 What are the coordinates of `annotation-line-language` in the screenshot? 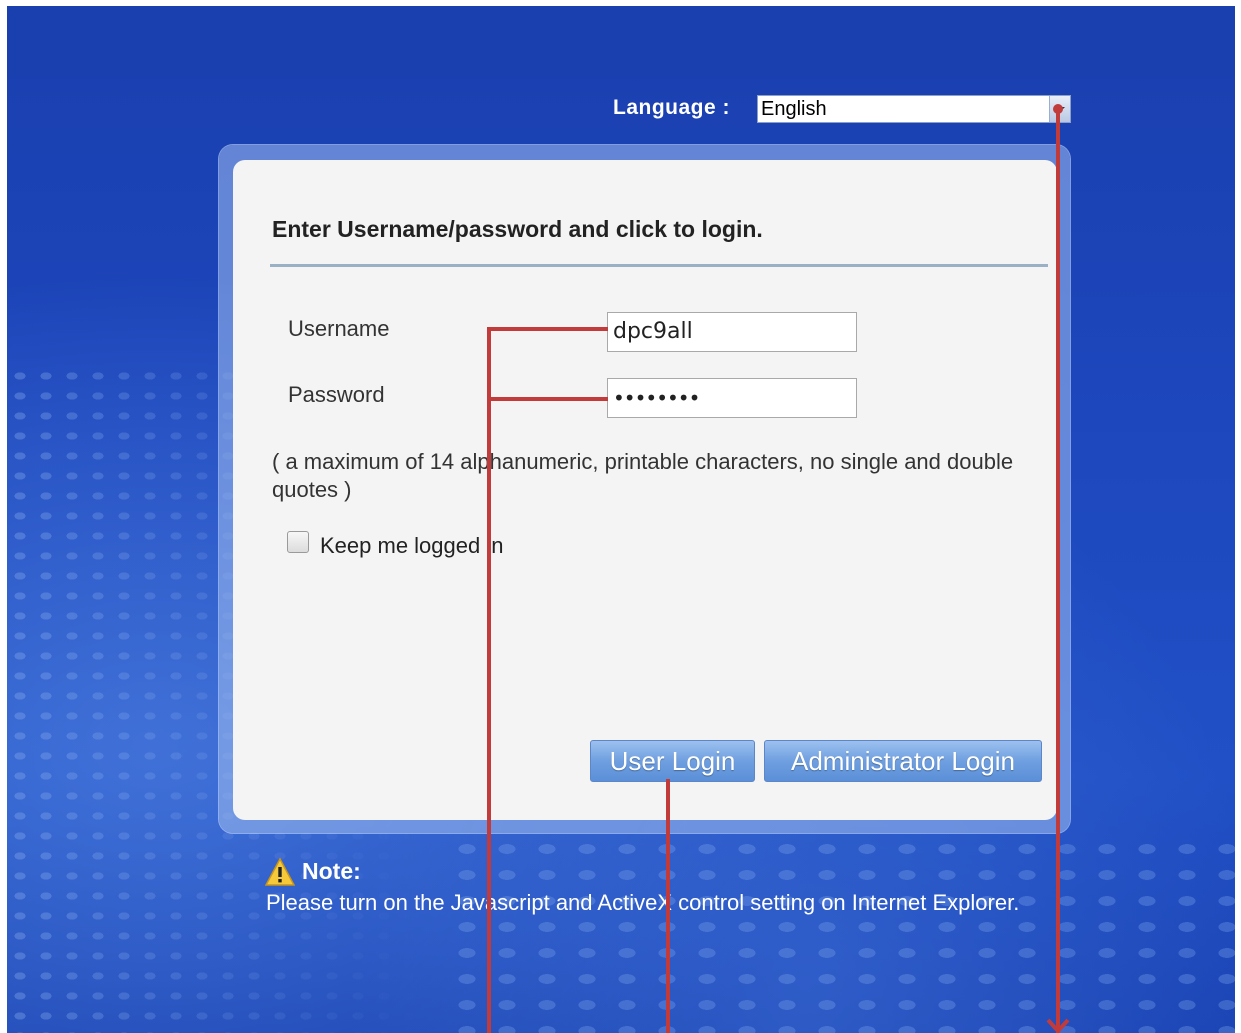 It's located at (1058, 570).